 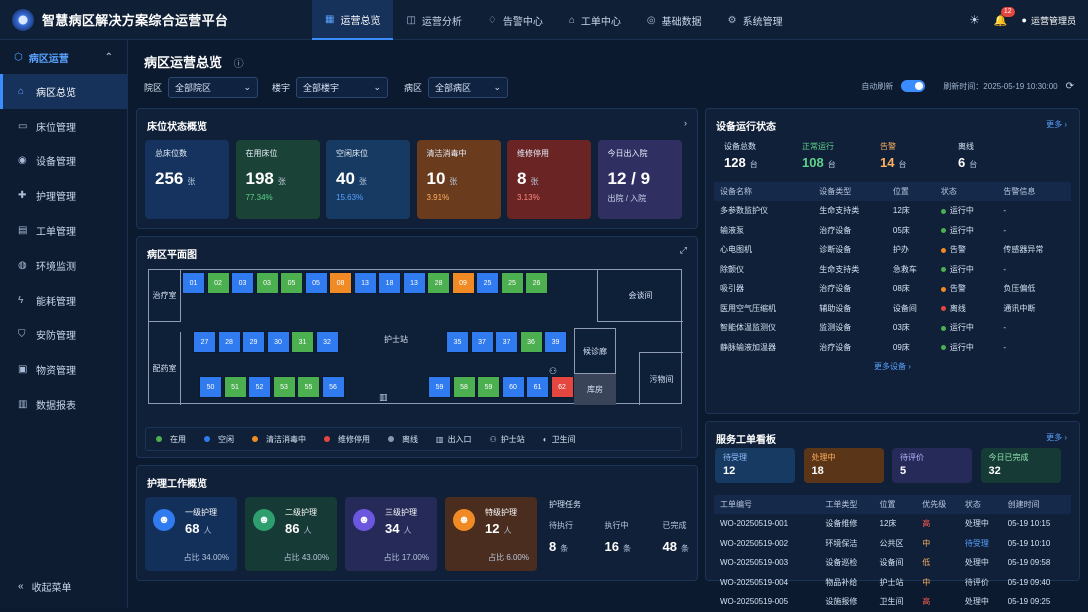 What do you see at coordinates (892, 289) in the screenshot?
I see `table-row: 吸引器 治疗设备 08床 告警 负压偏低` at bounding box center [892, 289].